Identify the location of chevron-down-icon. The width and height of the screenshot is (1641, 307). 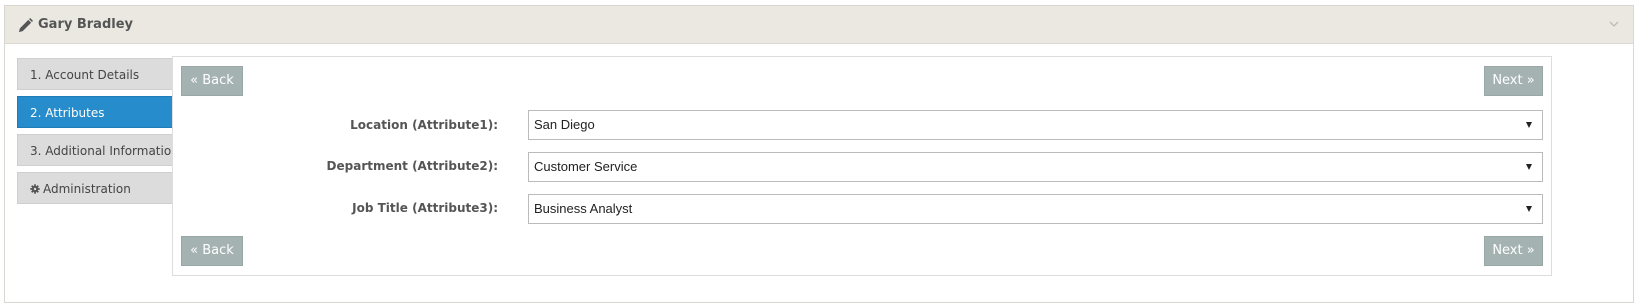
(1614, 24).